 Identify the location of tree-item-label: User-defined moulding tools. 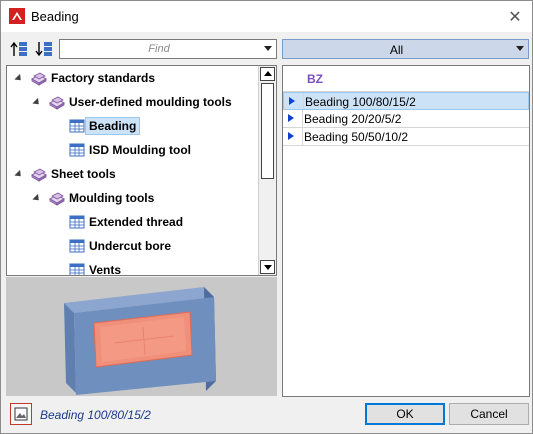
(150, 102).